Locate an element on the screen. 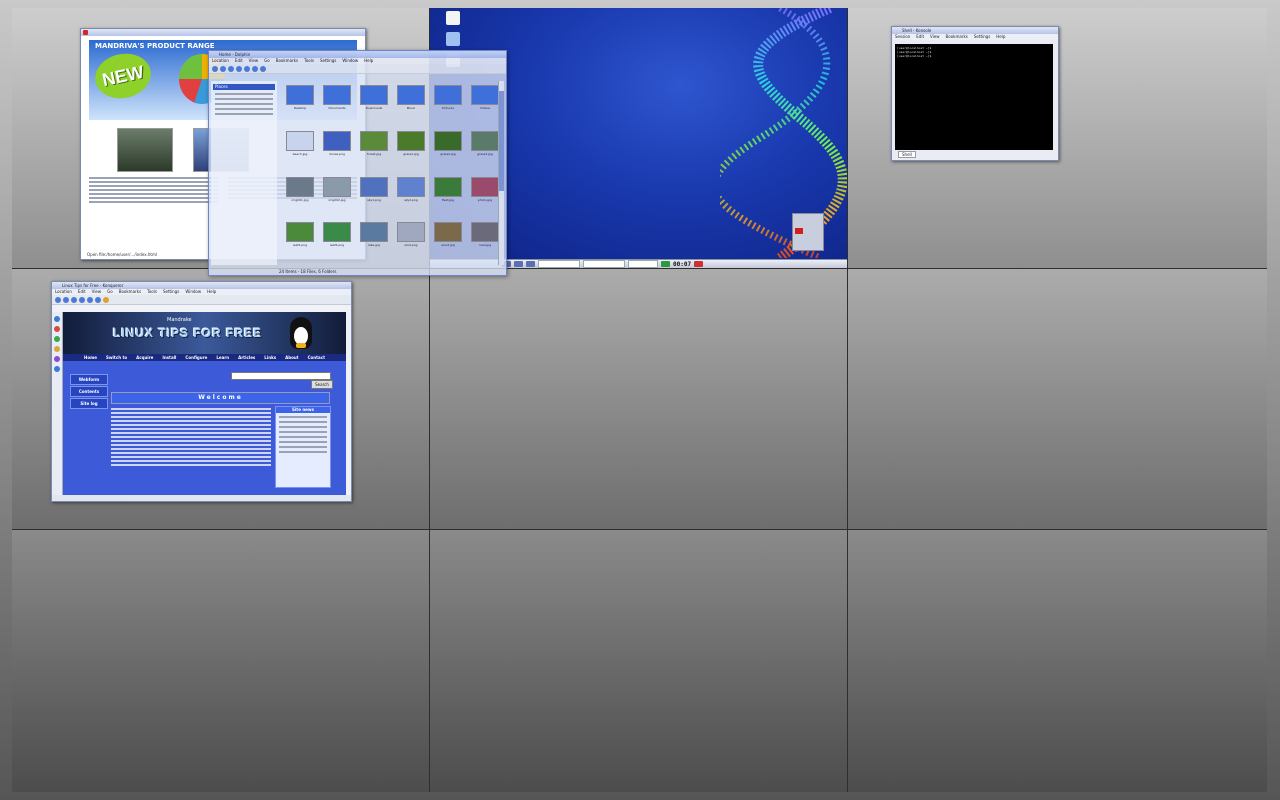 The image size is (1280, 800). show-desktop-button is located at coordinates (518, 264).